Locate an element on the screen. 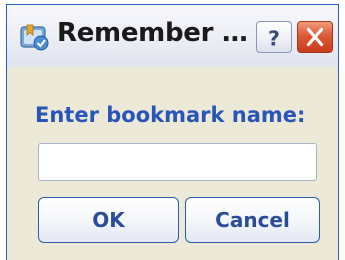 This screenshot has height=260, width=345. help-label: ? is located at coordinates (274, 38).